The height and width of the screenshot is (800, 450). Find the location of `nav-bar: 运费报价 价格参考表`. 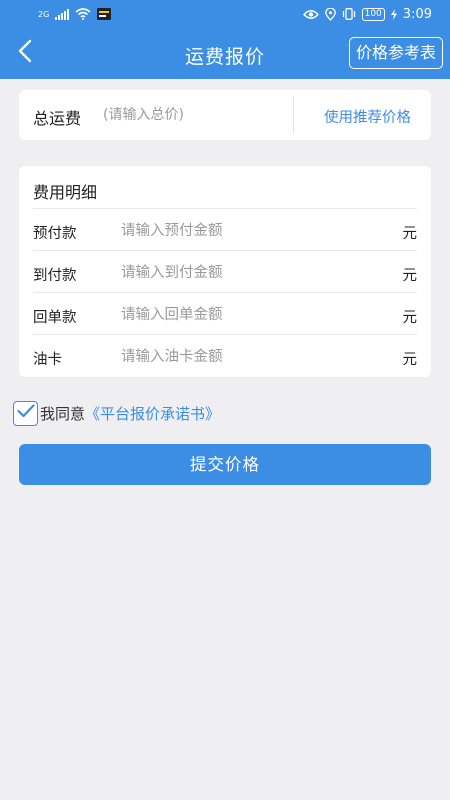

nav-bar: 运费报价 价格参考表 is located at coordinates (225, 53).